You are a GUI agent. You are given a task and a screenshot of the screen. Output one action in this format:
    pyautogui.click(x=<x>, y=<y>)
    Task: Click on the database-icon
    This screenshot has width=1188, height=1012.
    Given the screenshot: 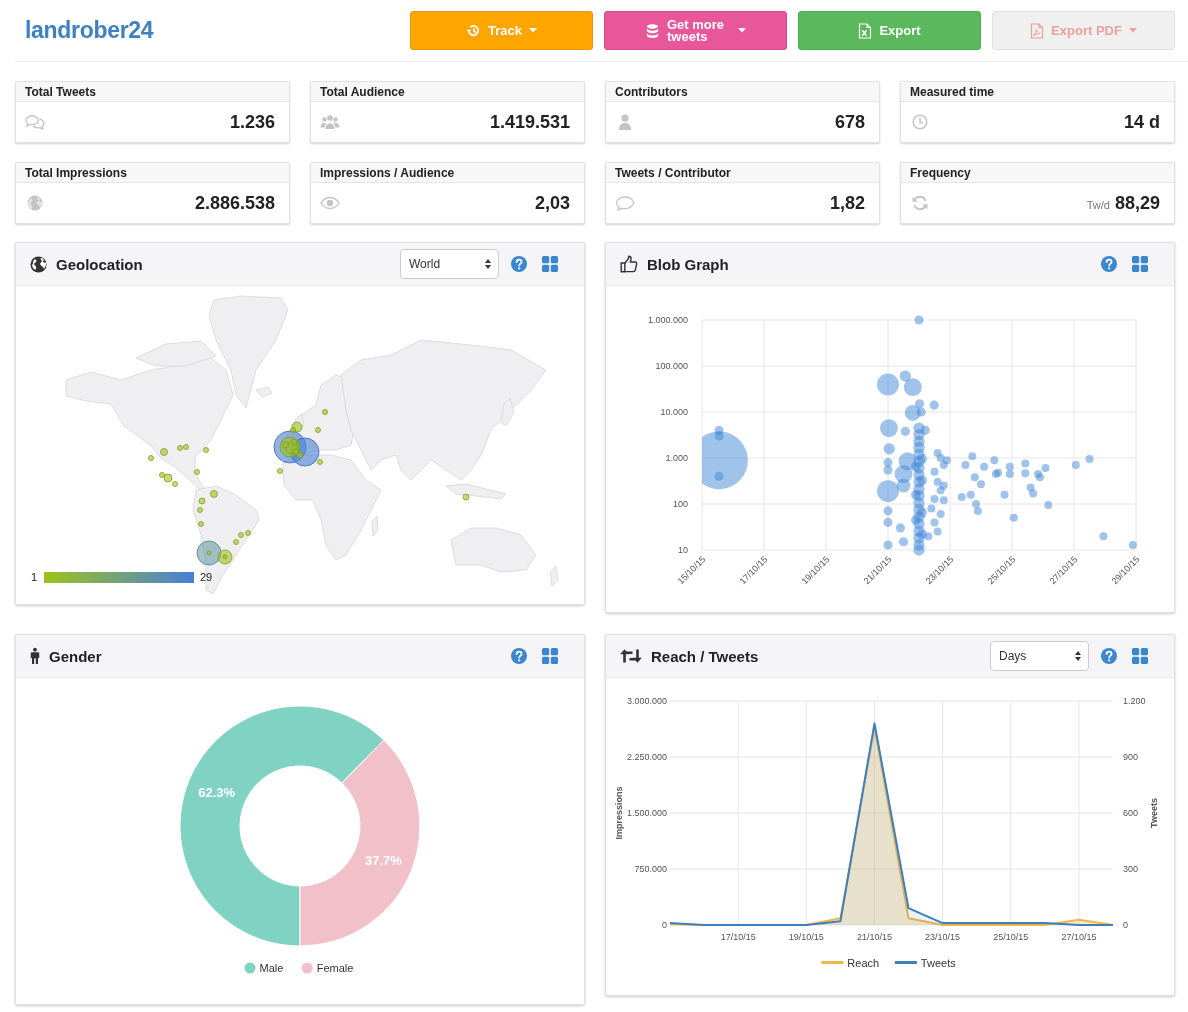 What is the action you would take?
    pyautogui.click(x=652, y=30)
    